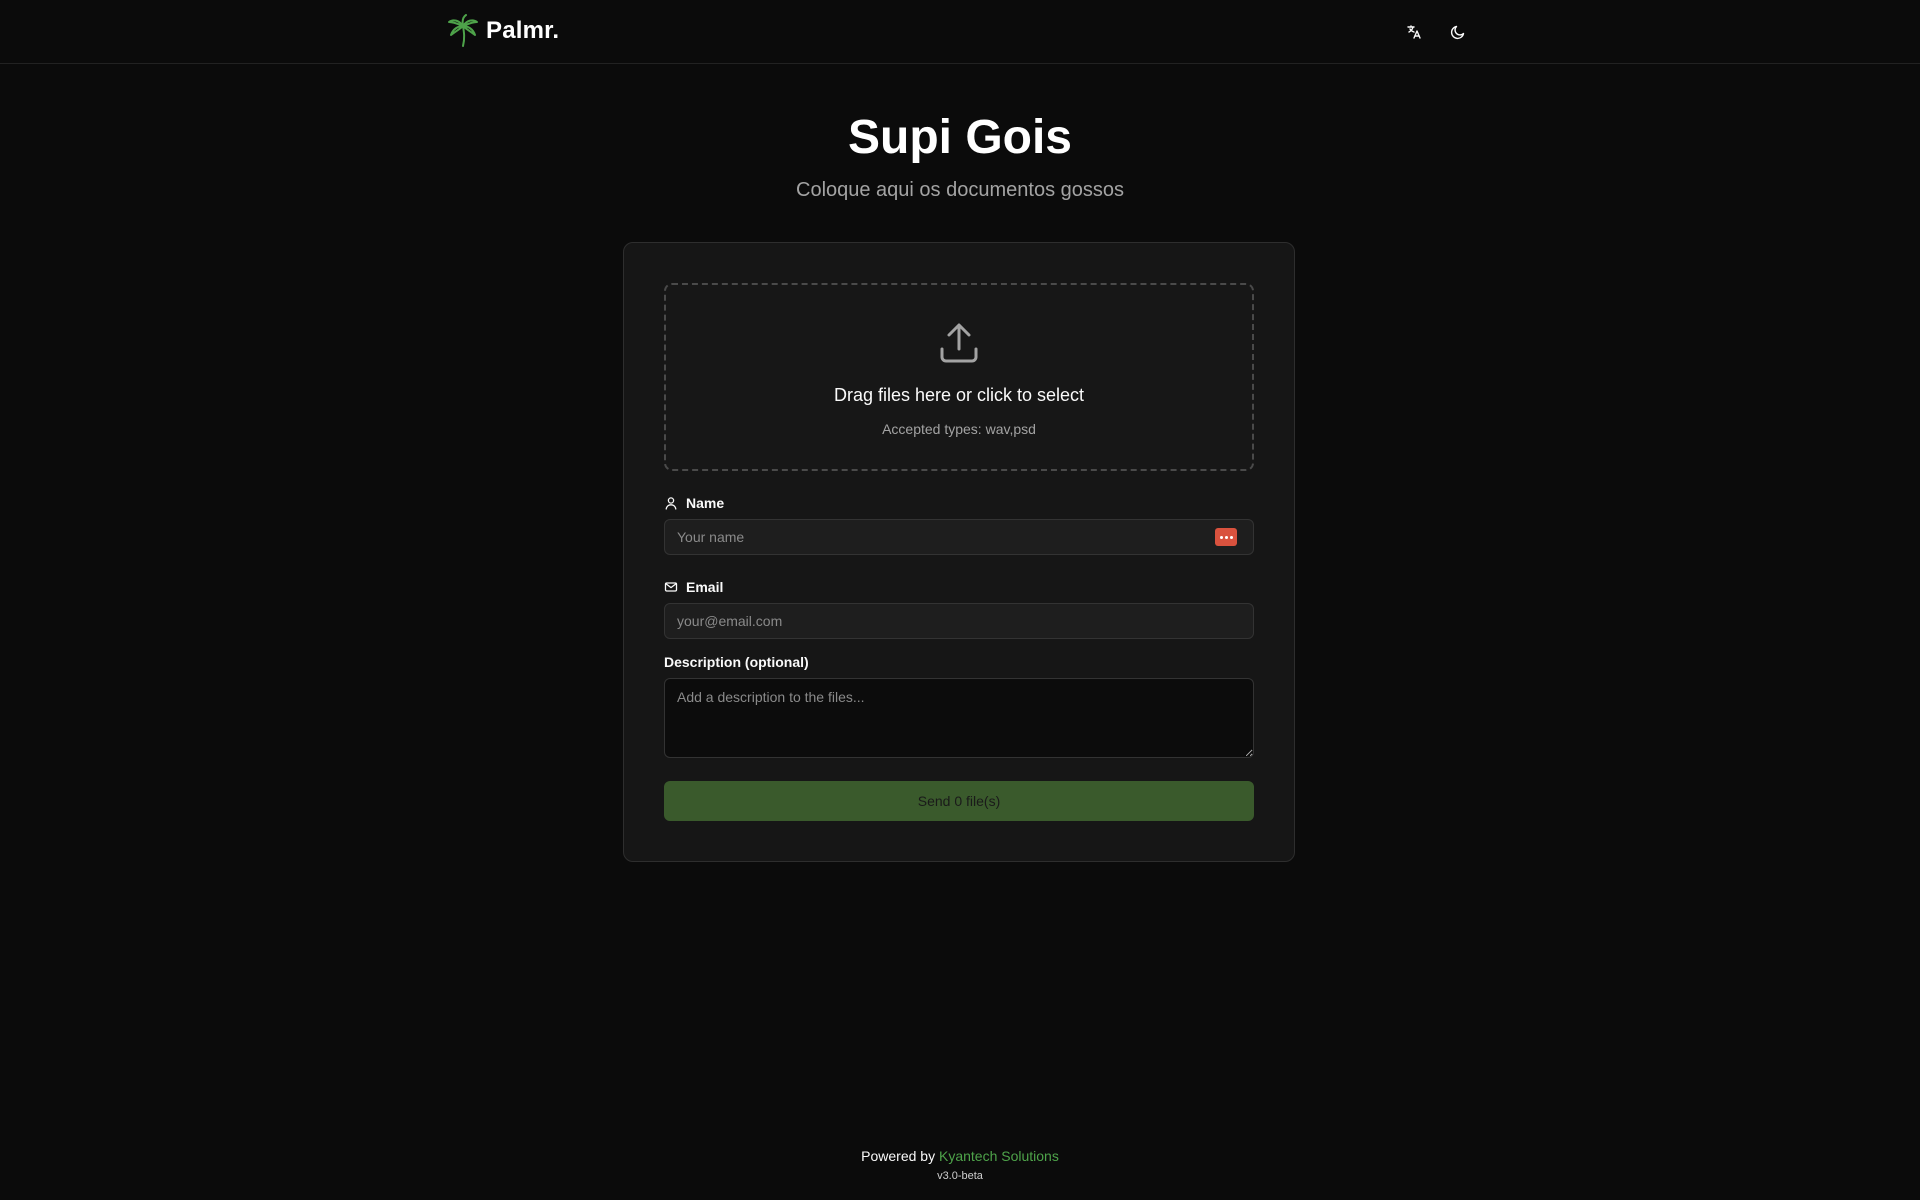  I want to click on description-label: Description (optional), so click(736, 662).